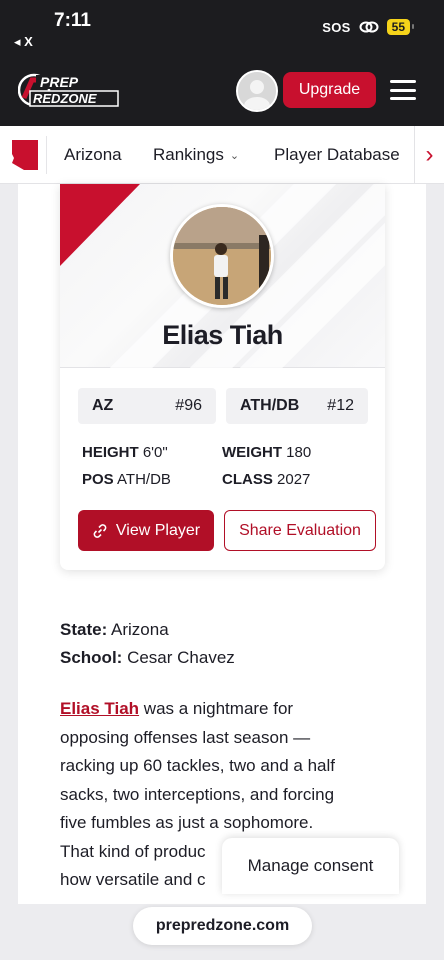 The height and width of the screenshot is (960, 444). I want to click on user-avatar, so click(257, 91).